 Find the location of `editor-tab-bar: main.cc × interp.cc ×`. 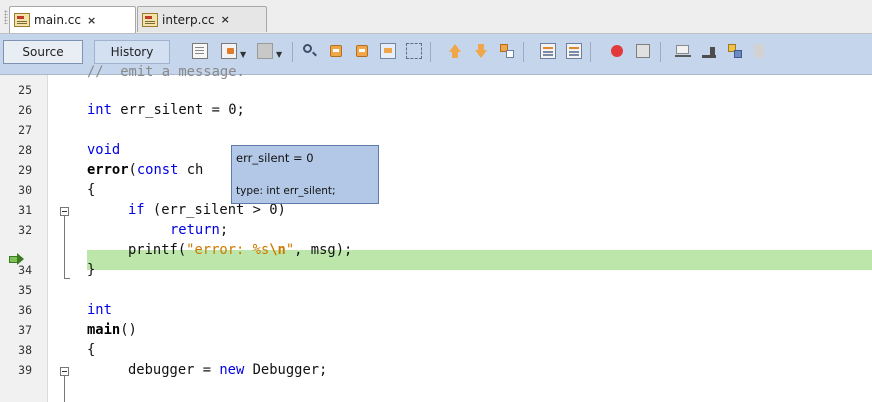

editor-tab-bar: main.cc × interp.cc × is located at coordinates (436, 17).